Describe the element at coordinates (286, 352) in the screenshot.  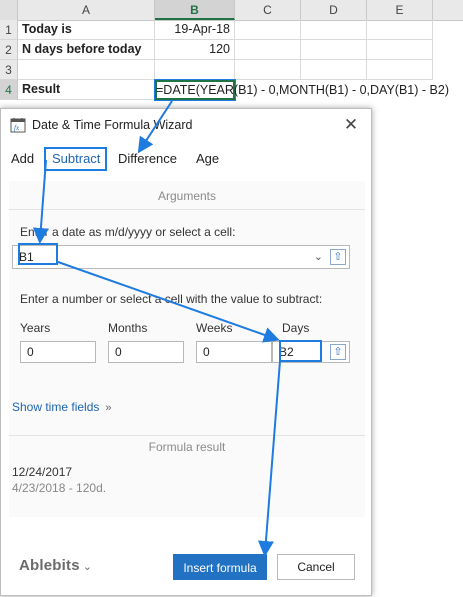
I see `days-input-value: B2` at that location.